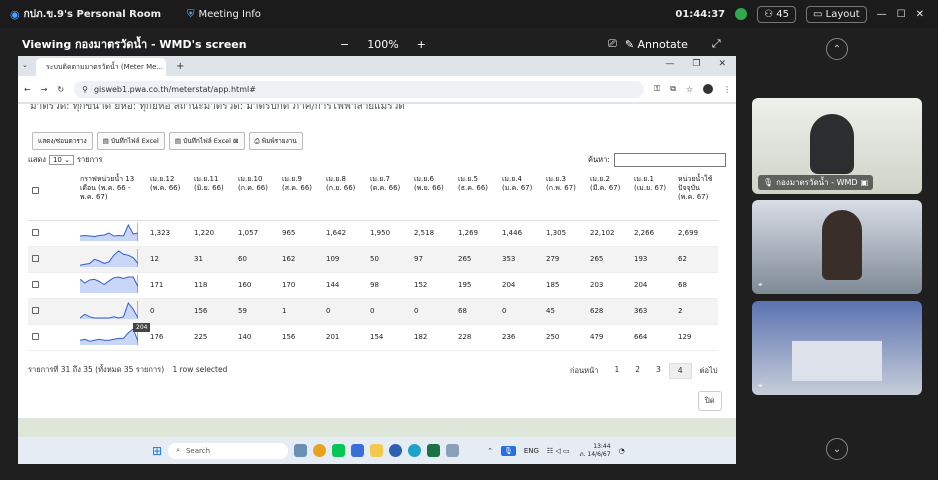 Image resolution: width=938 pixels, height=480 pixels. Describe the element at coordinates (622, 451) in the screenshot. I see `notification-icon: ◔` at that location.